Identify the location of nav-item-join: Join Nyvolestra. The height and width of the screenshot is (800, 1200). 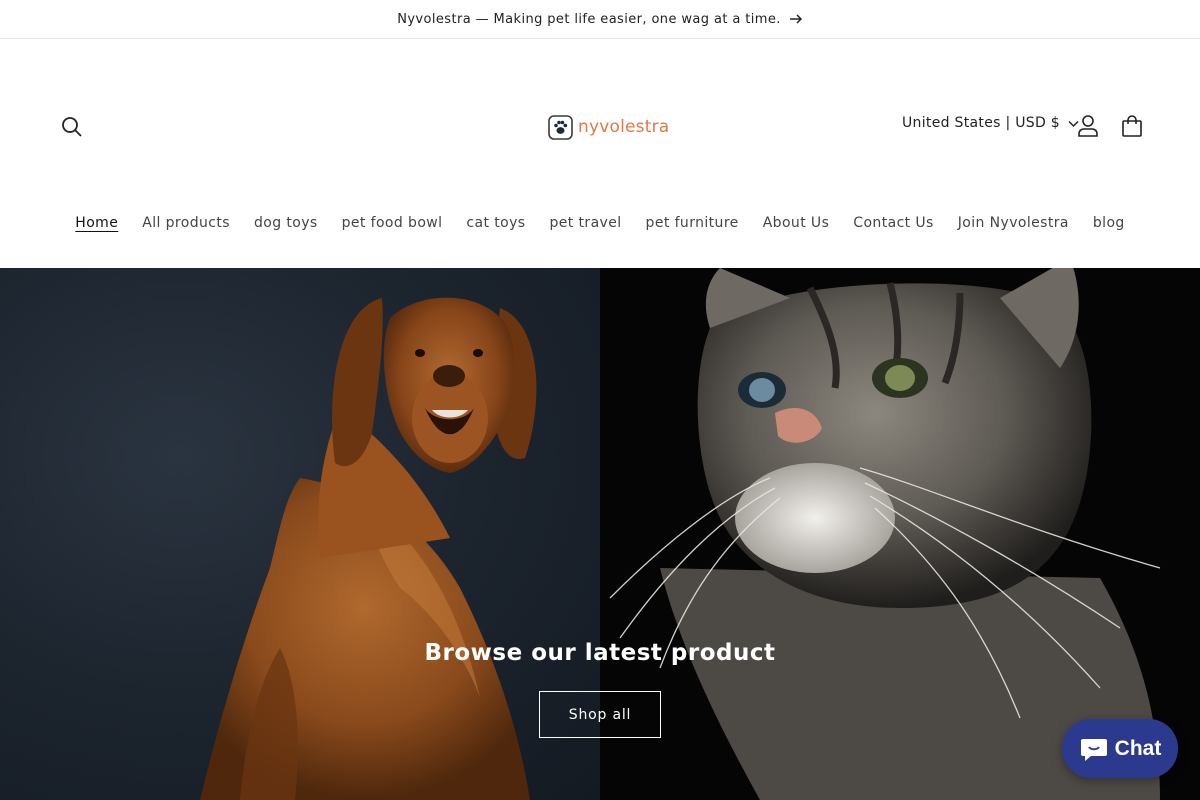
(1013, 223).